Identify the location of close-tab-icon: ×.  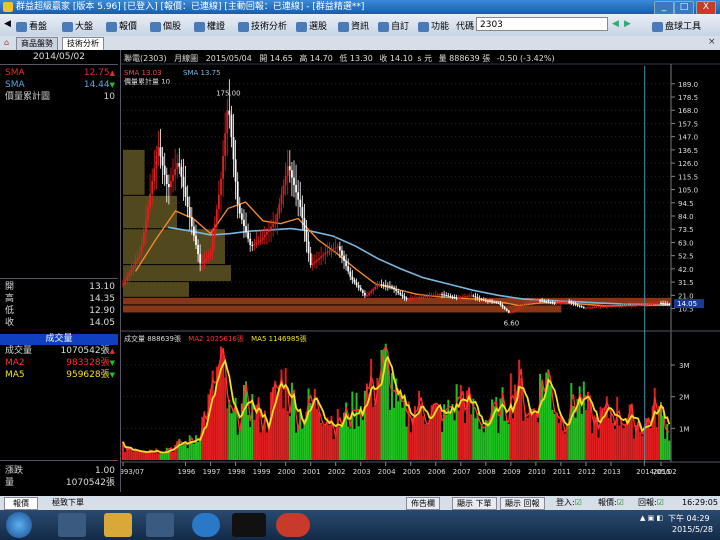
(712, 42).